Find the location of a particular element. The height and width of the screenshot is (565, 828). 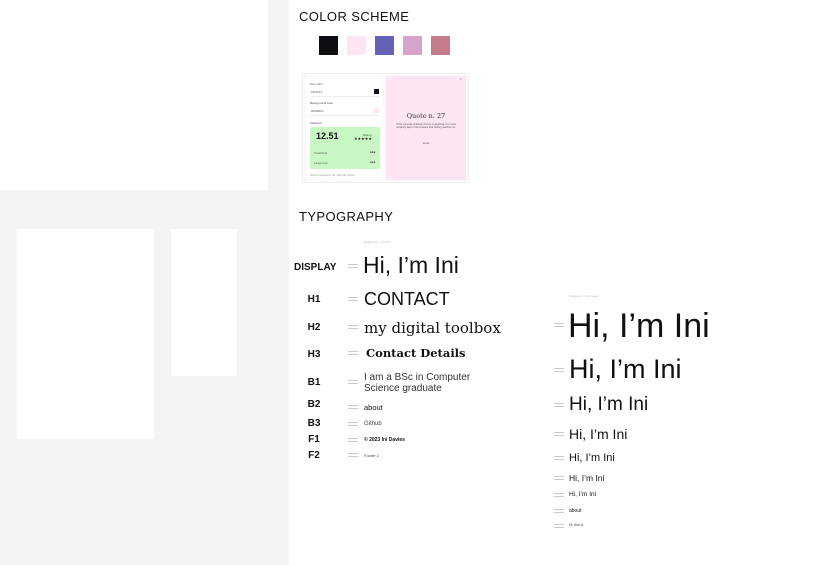

text-color-label: Text color is located at coordinates (316, 84).